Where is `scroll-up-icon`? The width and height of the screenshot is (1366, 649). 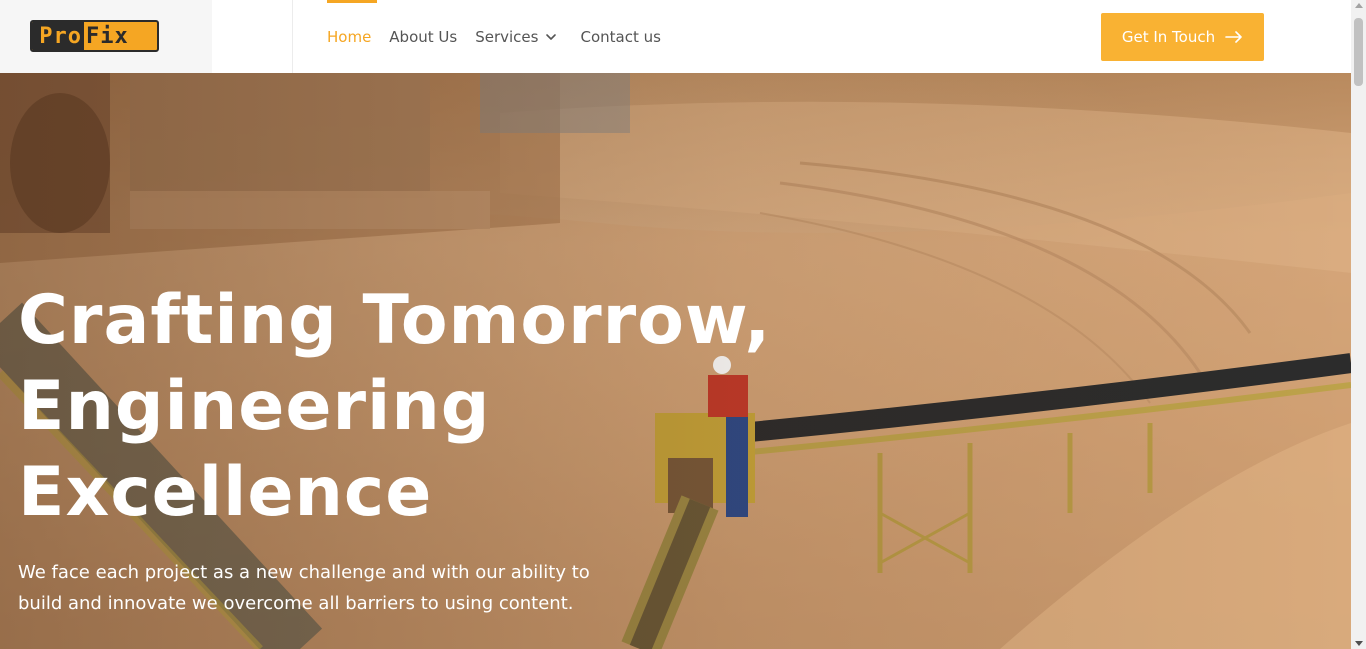 scroll-up-icon is located at coordinates (1359, 5).